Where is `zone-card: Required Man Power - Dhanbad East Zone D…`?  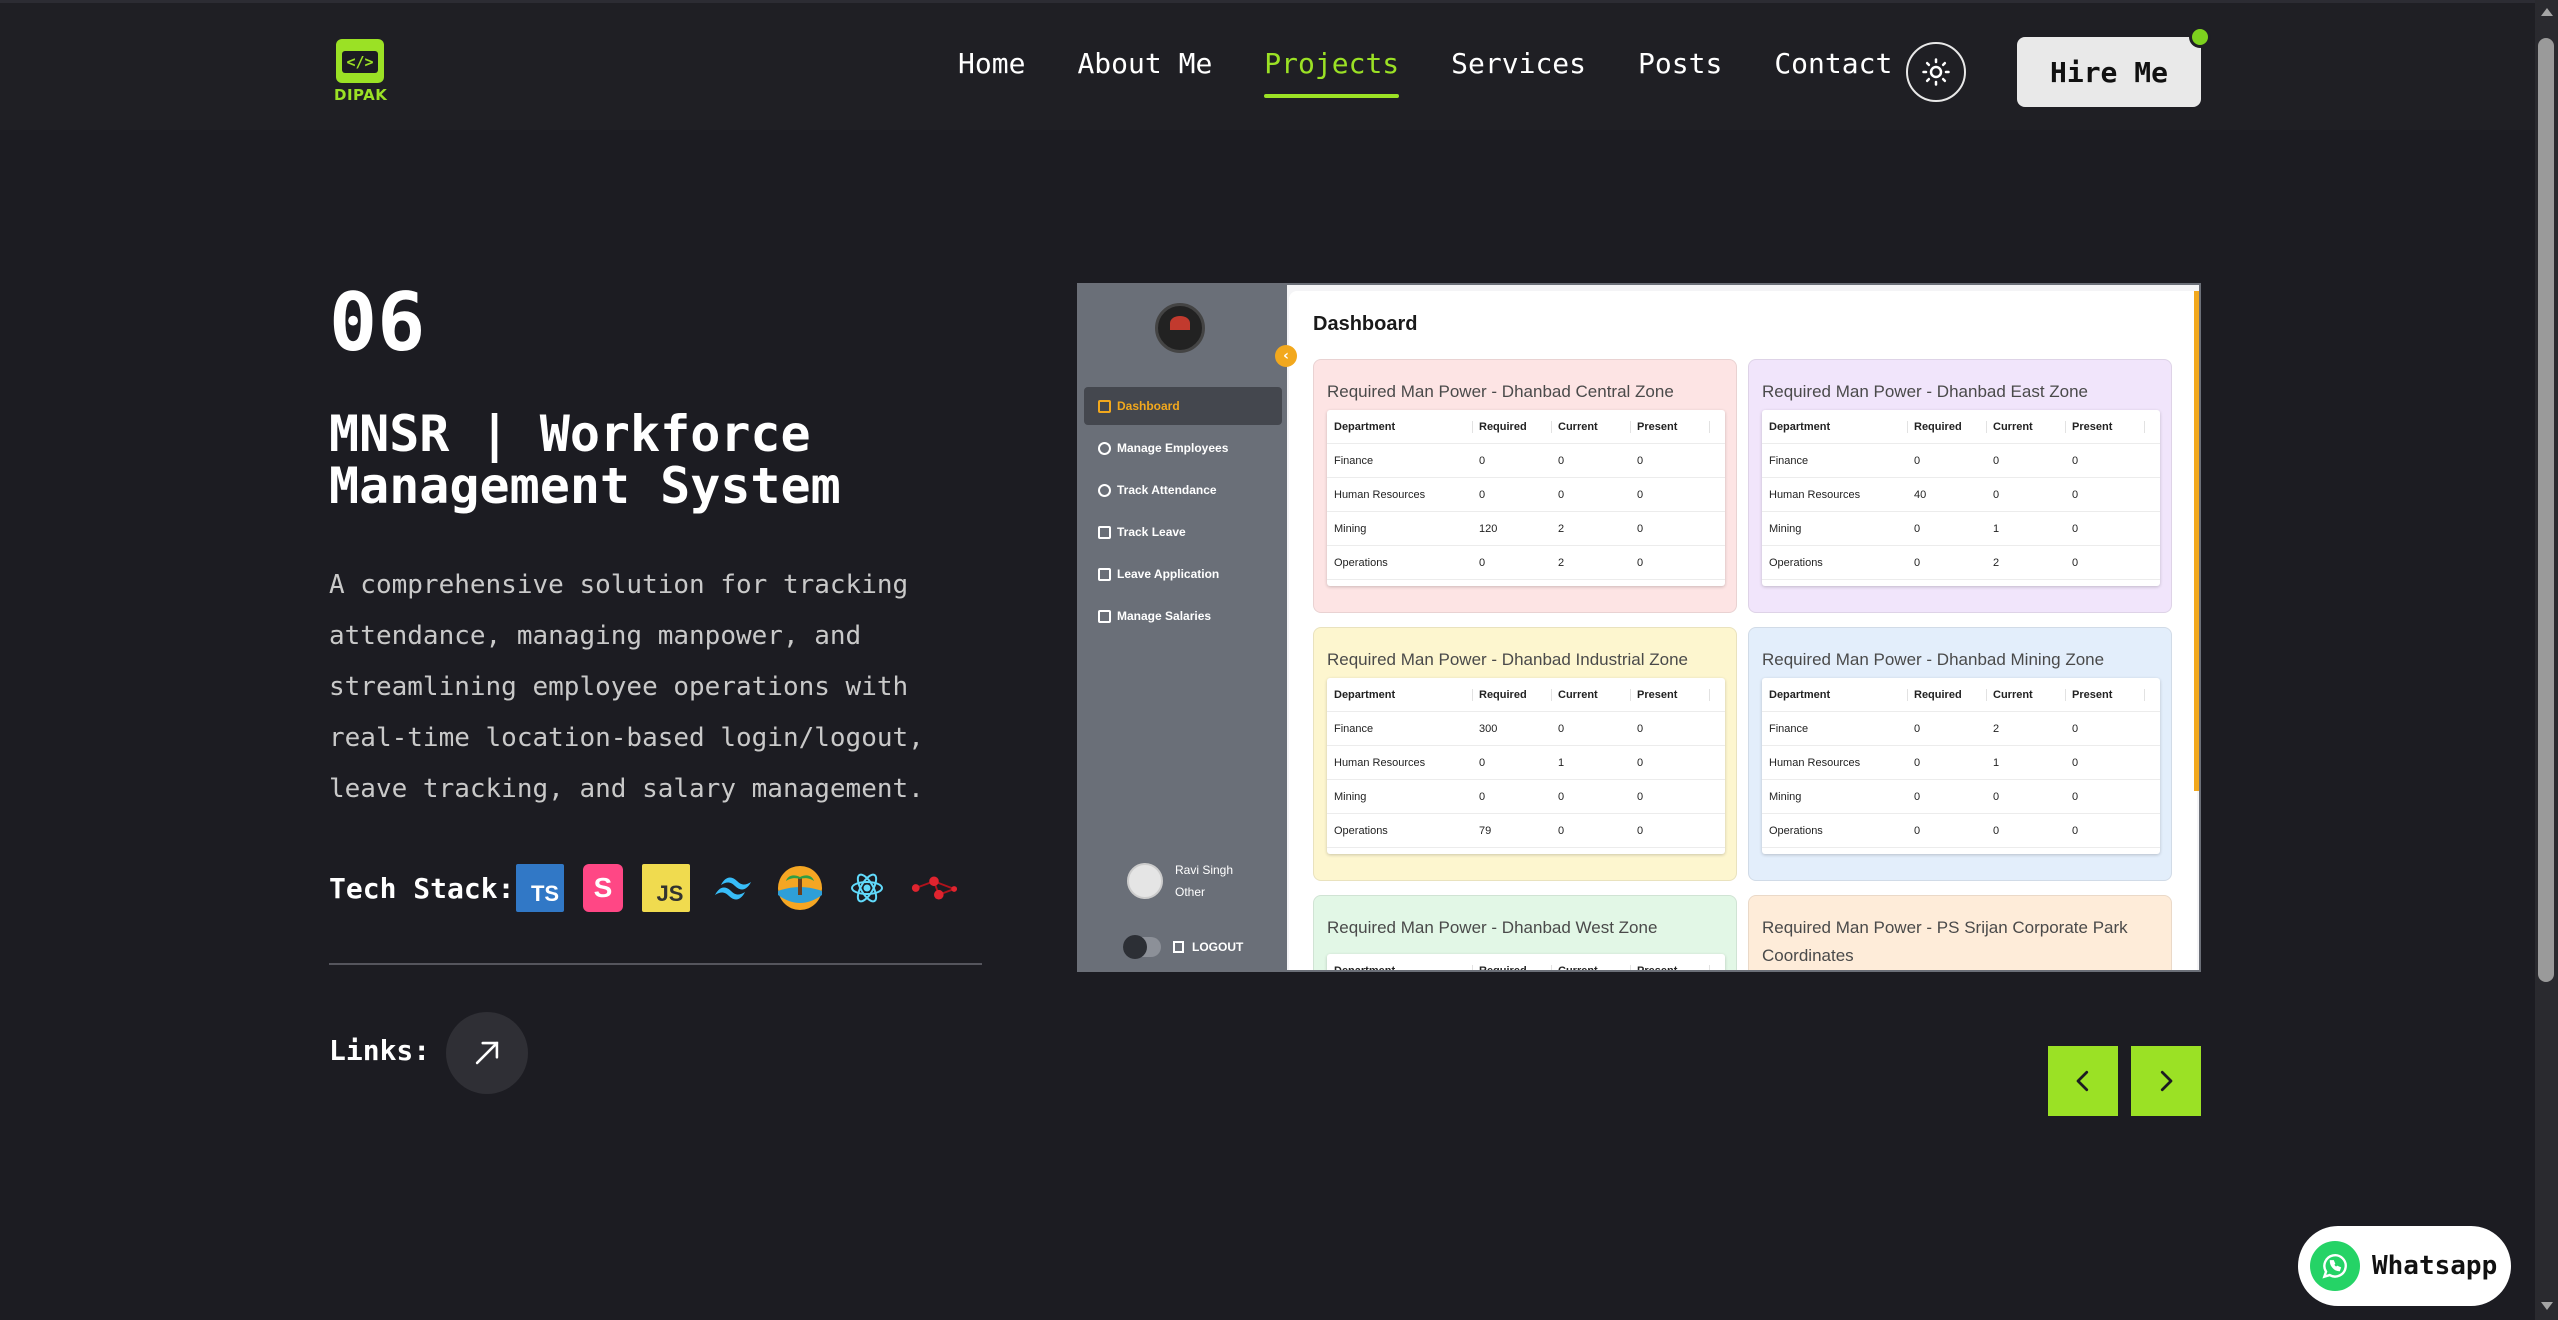 zone-card: Required Man Power - Dhanbad East Zone D… is located at coordinates (1960, 486).